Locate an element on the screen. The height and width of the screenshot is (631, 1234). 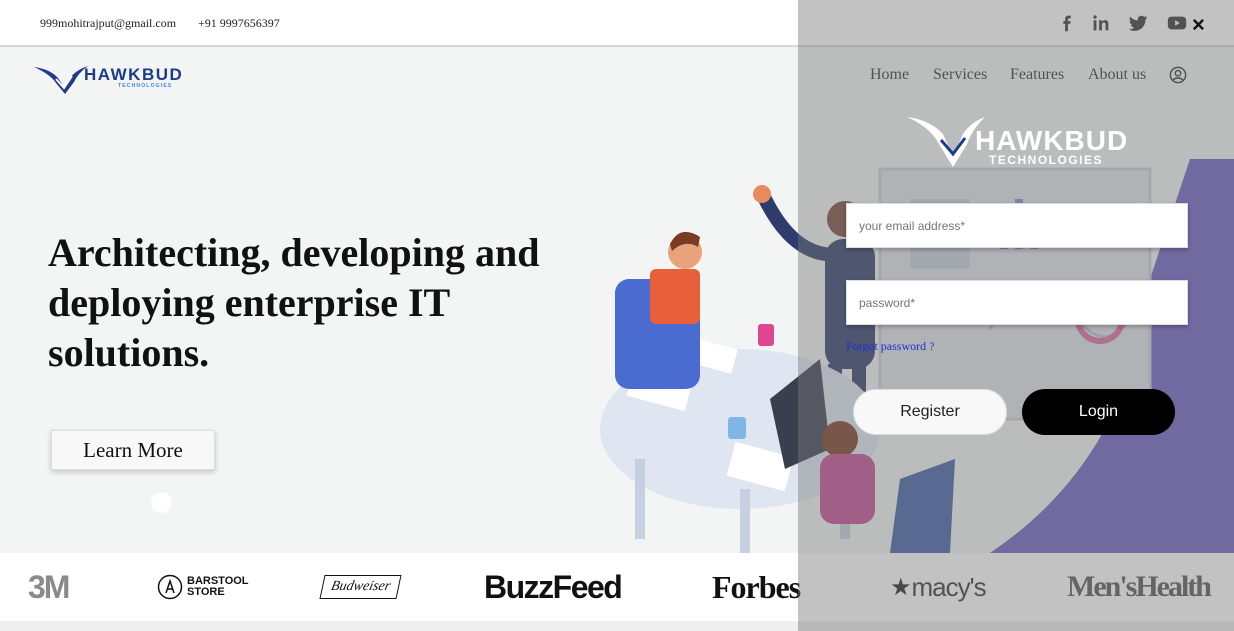
brand-barstool-text: BARSTOOL STORE is located at coordinates (218, 586).